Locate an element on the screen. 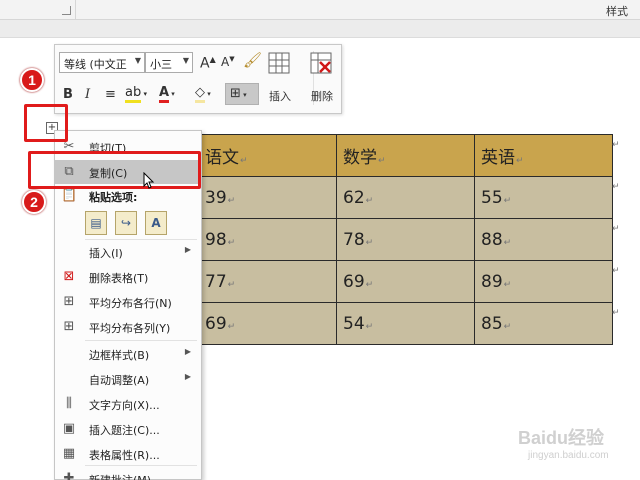 The height and width of the screenshot is (480, 640). menu-item-label: 粘贴选项: is located at coordinates (113, 197).